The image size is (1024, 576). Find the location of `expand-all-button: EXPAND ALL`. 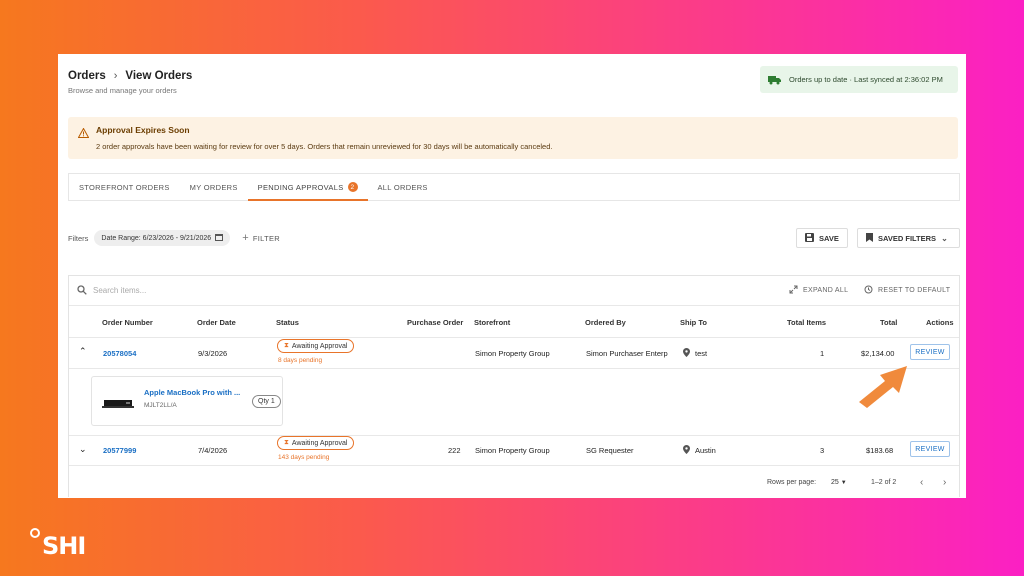

expand-all-button: EXPAND ALL is located at coordinates (818, 290).